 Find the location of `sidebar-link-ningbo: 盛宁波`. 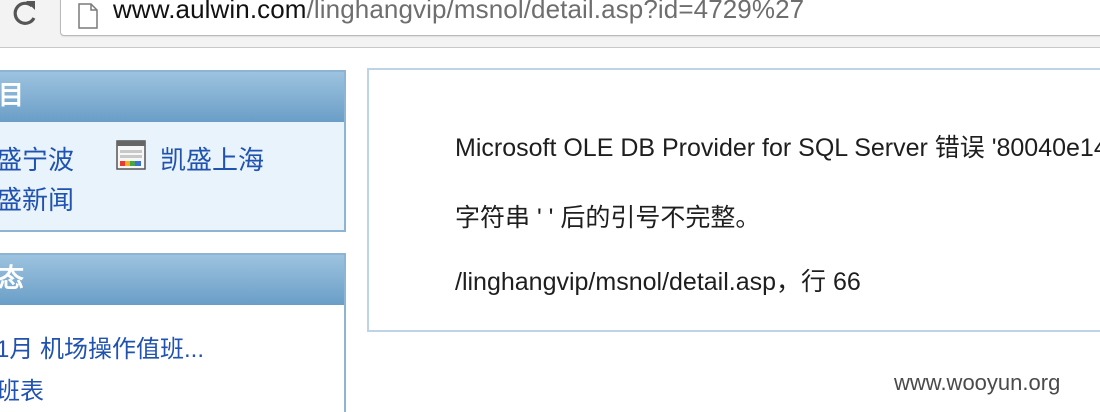

sidebar-link-ningbo: 盛宁波 is located at coordinates (37, 158).